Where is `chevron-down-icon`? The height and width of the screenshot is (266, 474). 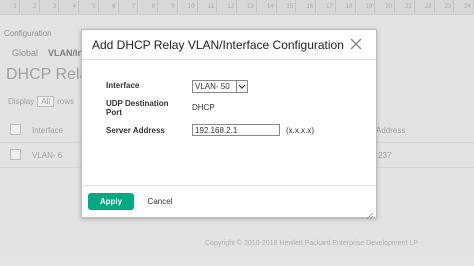 chevron-down-icon is located at coordinates (241, 86).